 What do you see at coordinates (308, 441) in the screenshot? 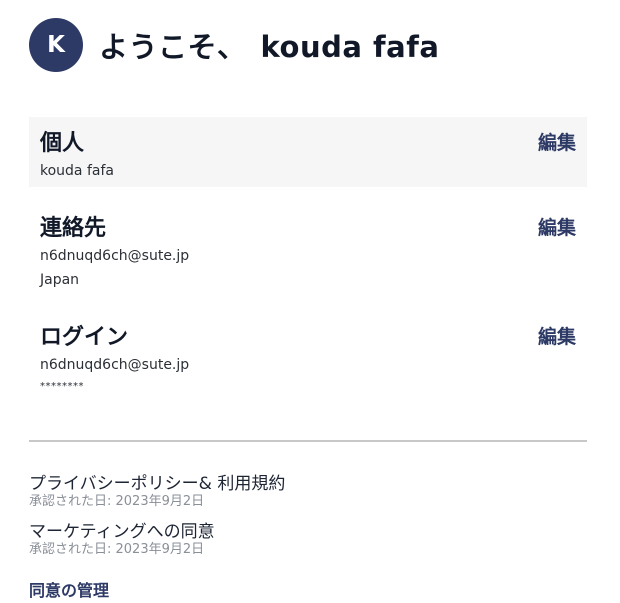
I see `section-divider` at bounding box center [308, 441].